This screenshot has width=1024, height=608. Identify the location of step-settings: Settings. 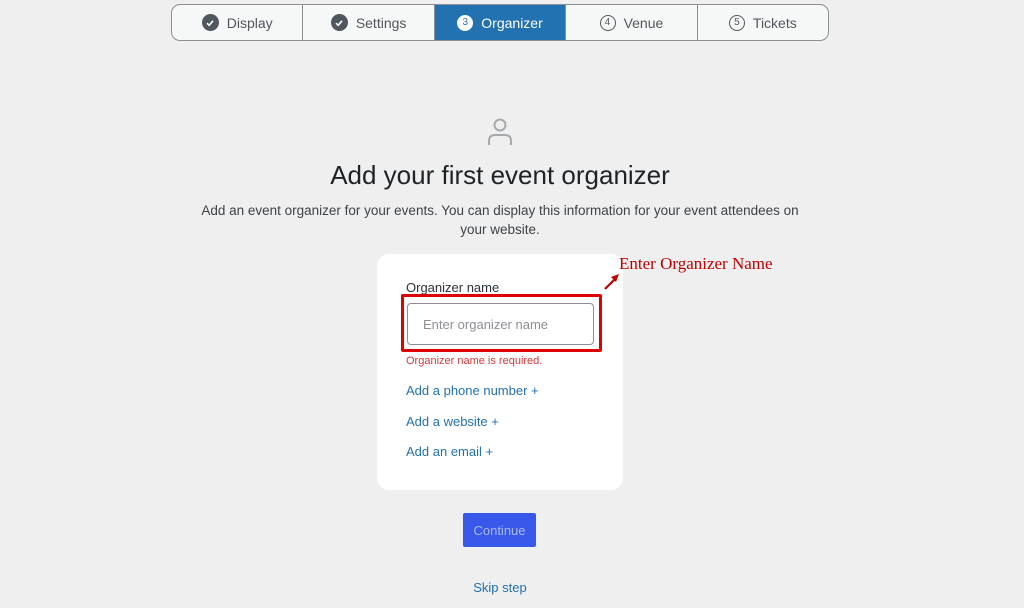
(369, 22).